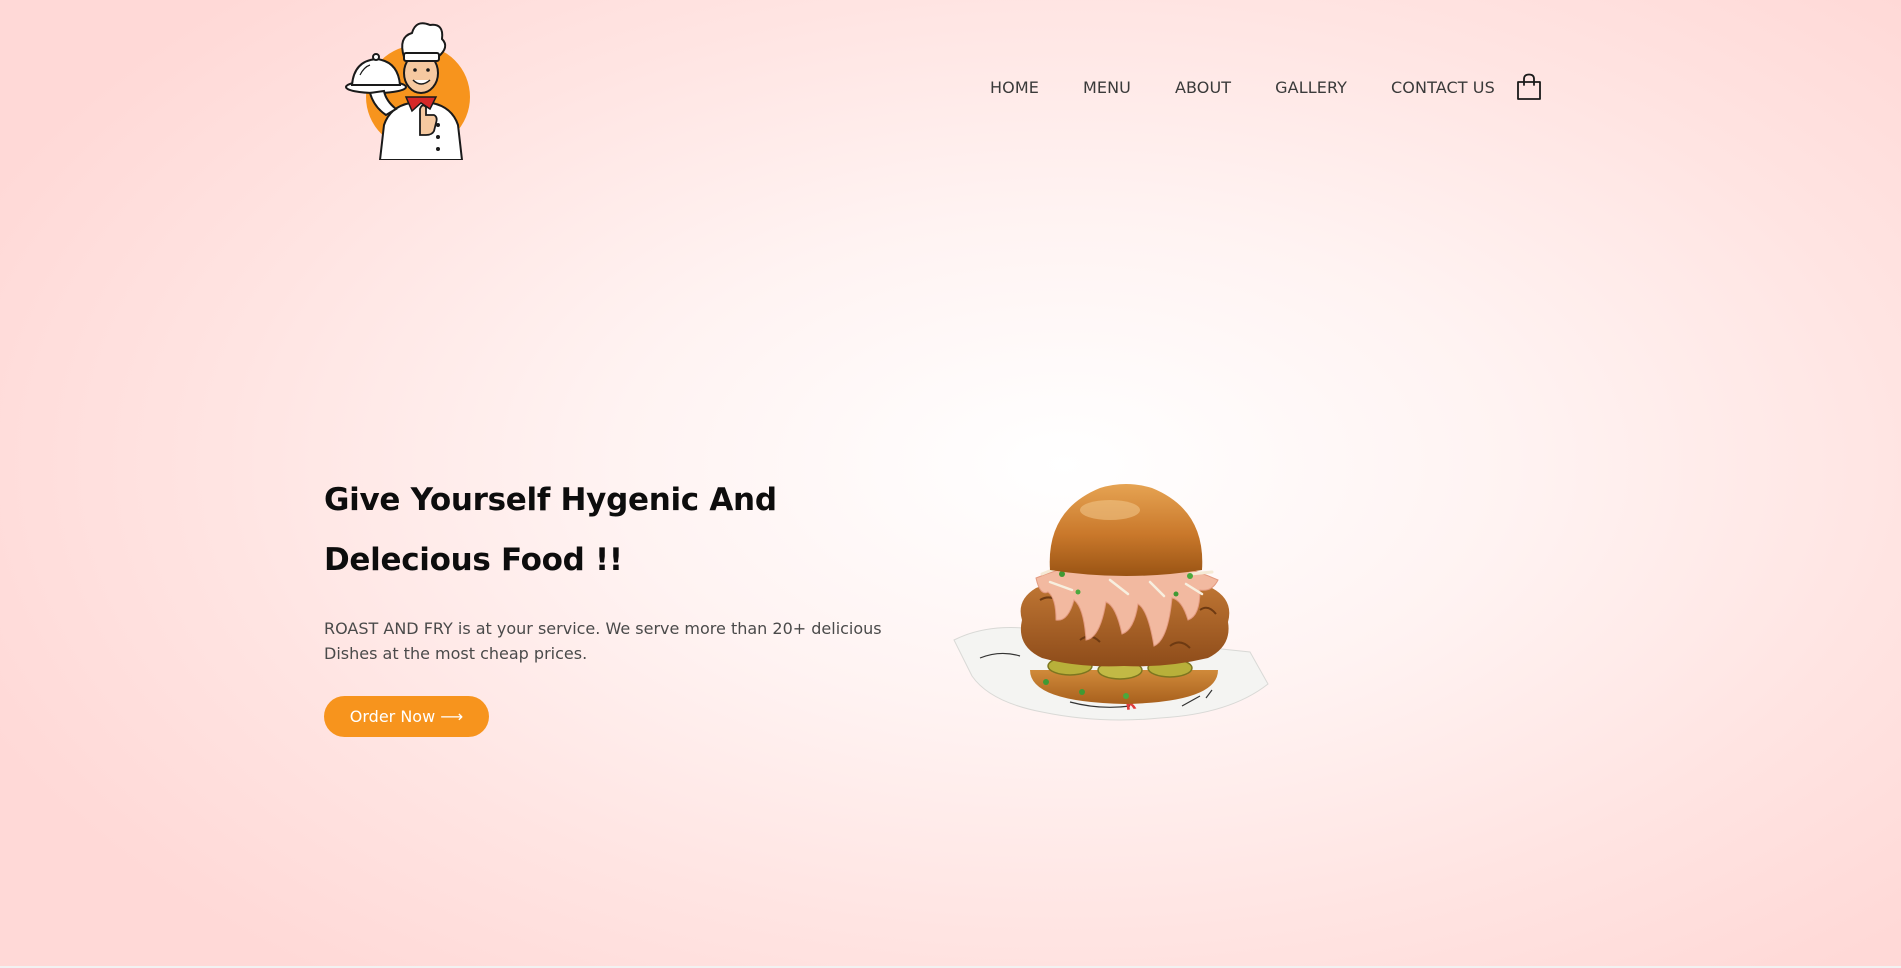 This screenshot has height=968, width=1901. I want to click on nav-about: ABOUT, so click(1203, 87).